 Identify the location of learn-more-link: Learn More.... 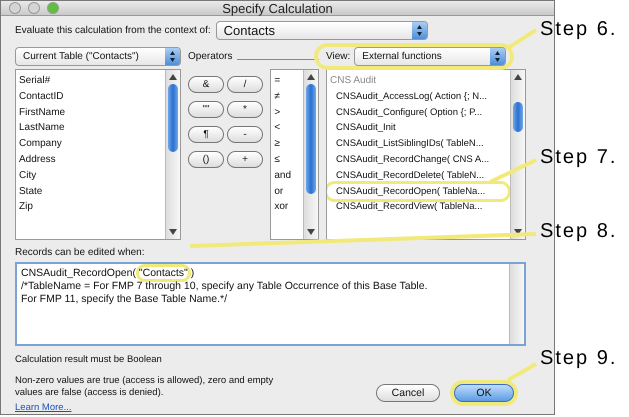
(43, 408).